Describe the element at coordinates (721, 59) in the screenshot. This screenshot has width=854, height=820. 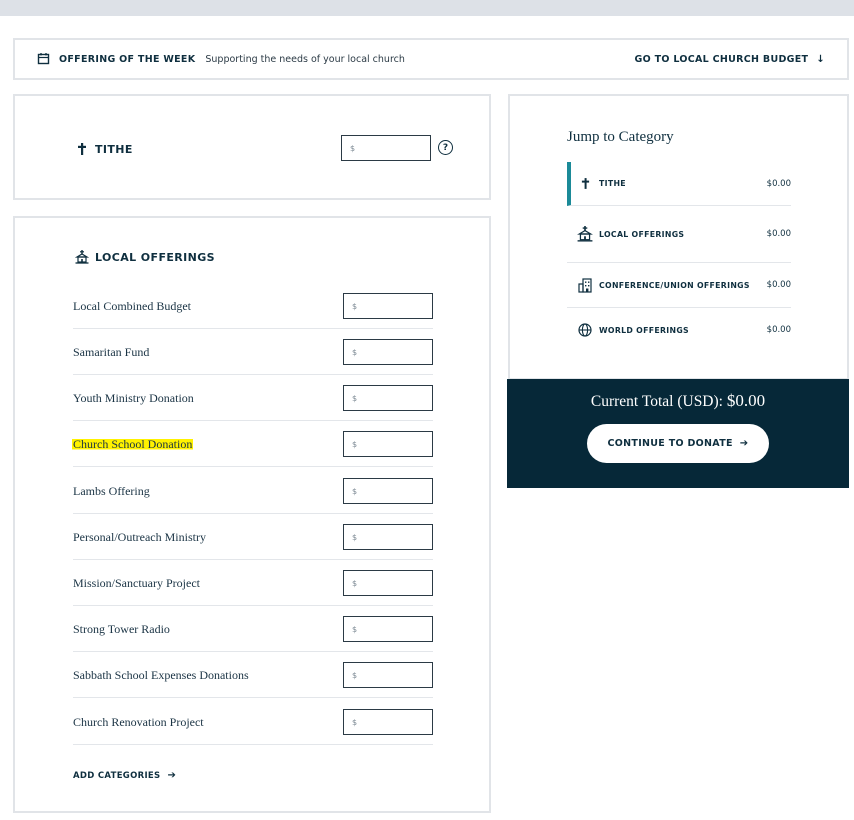
I see `go-to-budget-label: GO TO LOCAL CHURCH BUDGET` at that location.